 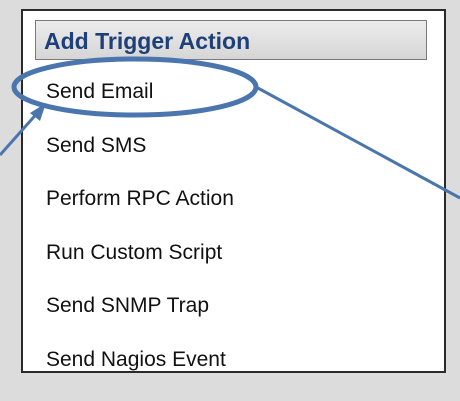 I want to click on panel-header: Add Trigger Action, so click(x=231, y=40).